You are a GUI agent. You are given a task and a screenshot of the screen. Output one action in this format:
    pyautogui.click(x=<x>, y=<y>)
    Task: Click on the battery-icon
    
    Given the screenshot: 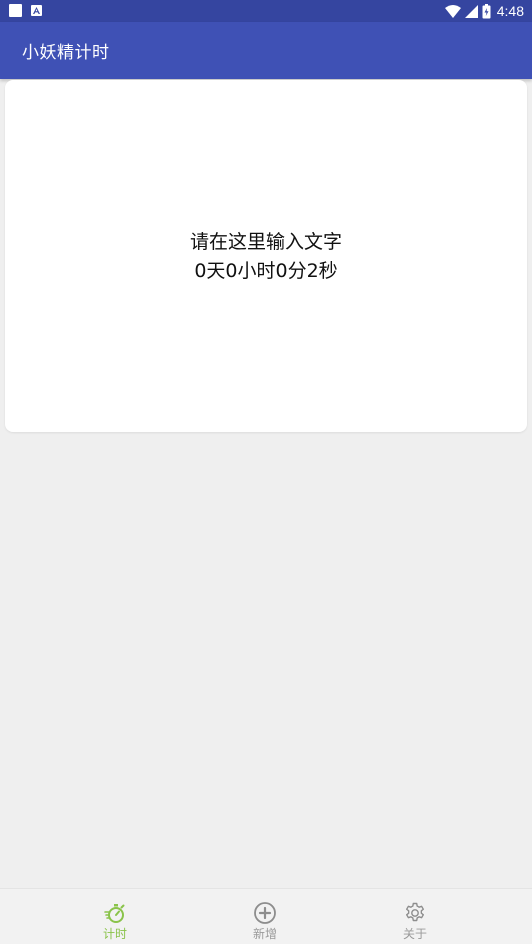 What is the action you would take?
    pyautogui.click(x=486, y=10)
    